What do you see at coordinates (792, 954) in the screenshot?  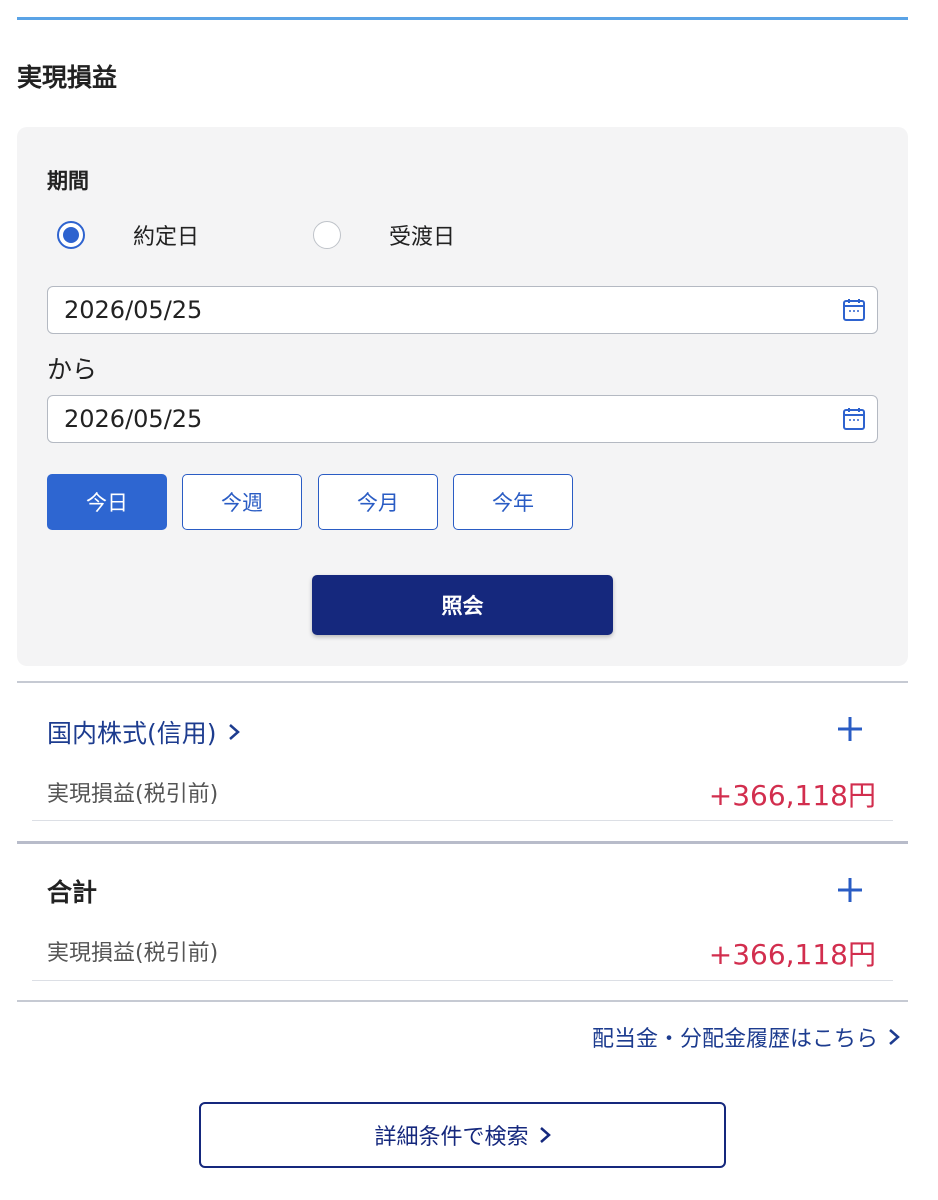 I see `total-realized-pl-value: +366,118円` at bounding box center [792, 954].